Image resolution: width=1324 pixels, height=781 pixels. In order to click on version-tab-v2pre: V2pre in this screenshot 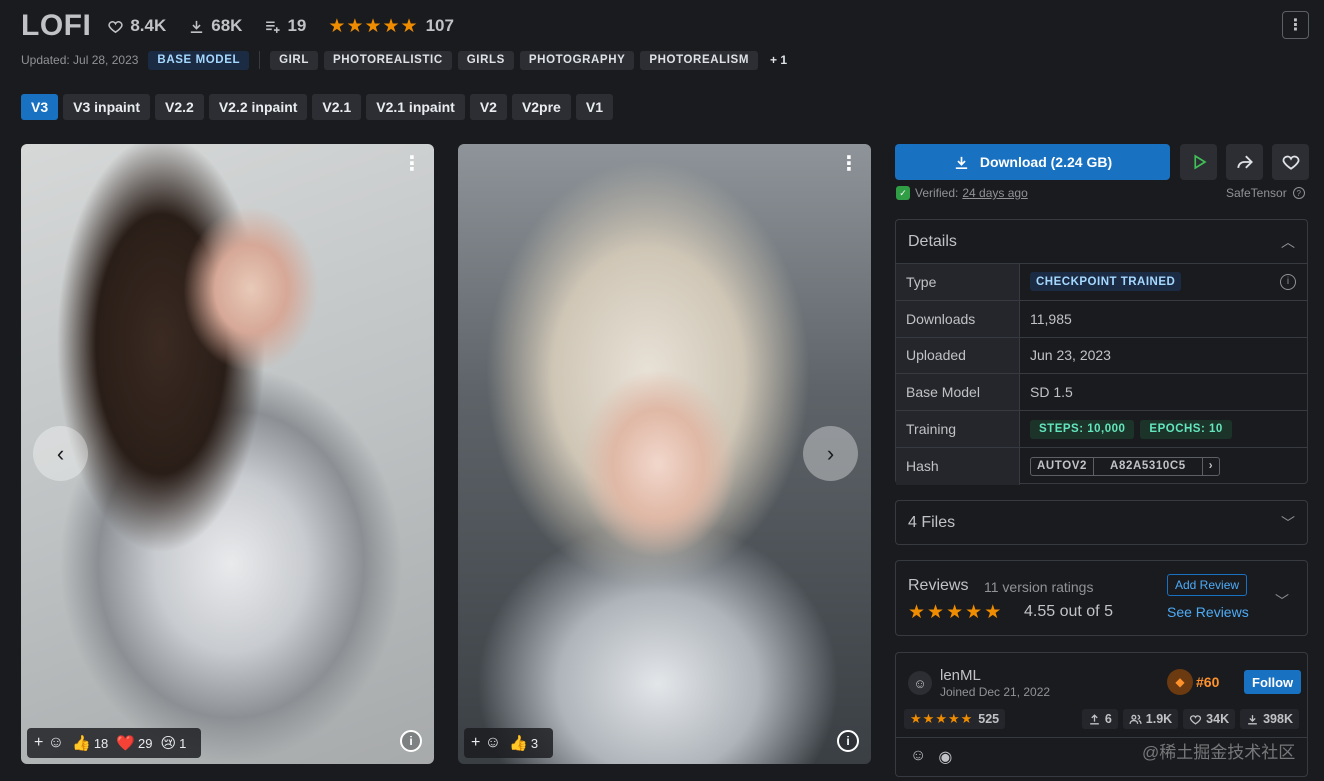, I will do `click(541, 107)`.